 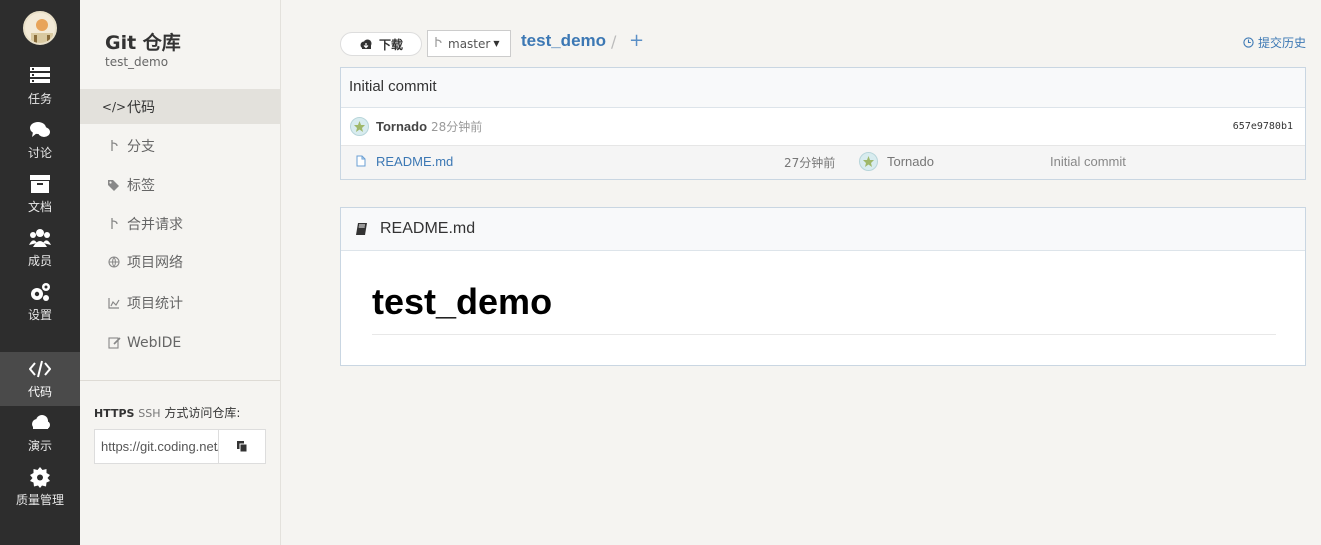 I want to click on download-label: 下载, so click(x=390, y=44).